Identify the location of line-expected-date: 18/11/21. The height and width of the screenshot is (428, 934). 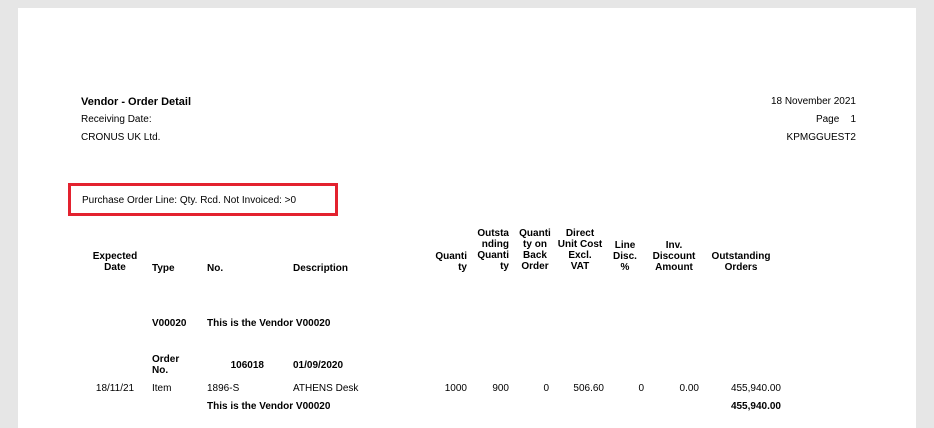
(115, 388).